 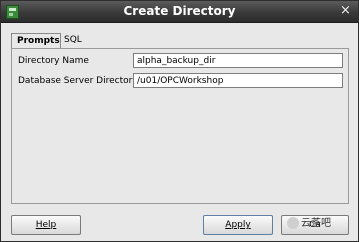 I want to click on watermark: 云茶吧, so click(x=322, y=224).